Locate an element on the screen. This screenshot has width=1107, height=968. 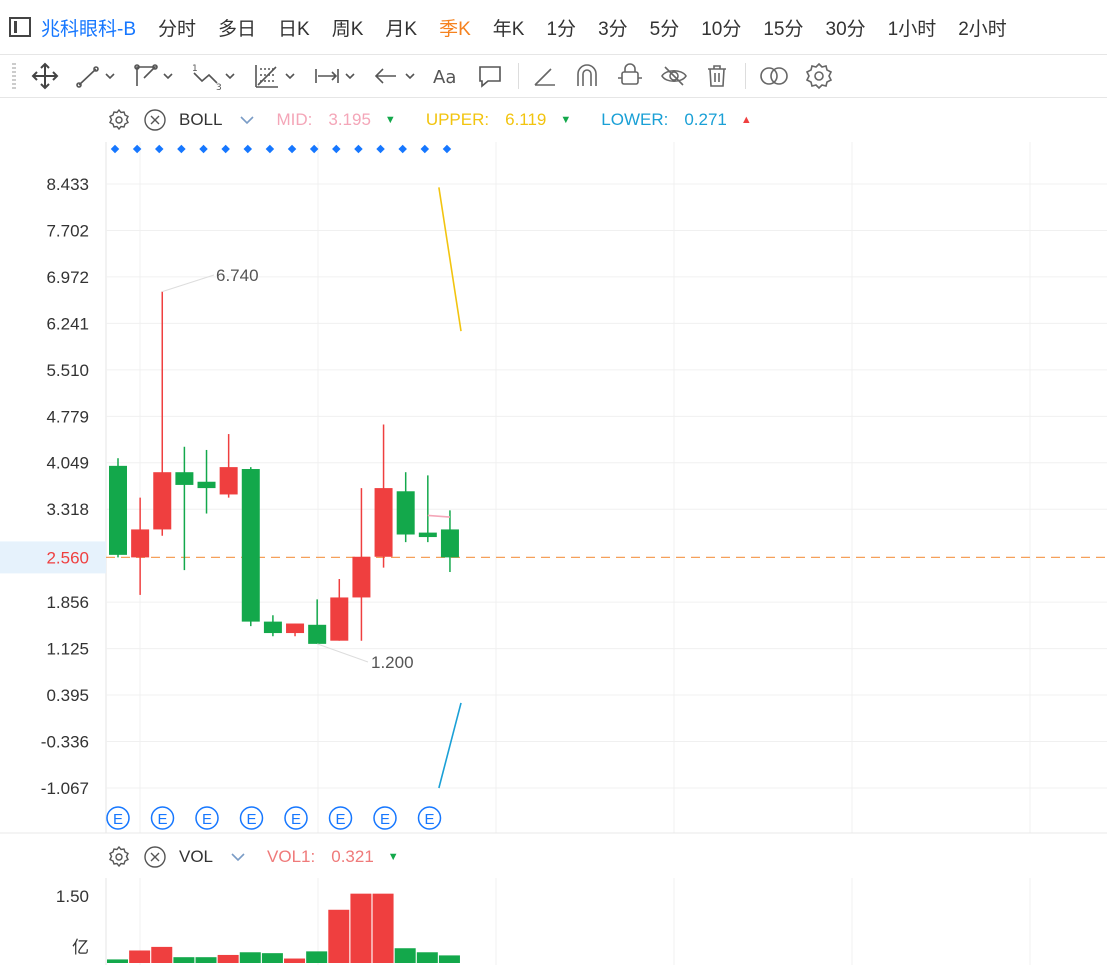
min-label-leader is located at coordinates (343, 653).